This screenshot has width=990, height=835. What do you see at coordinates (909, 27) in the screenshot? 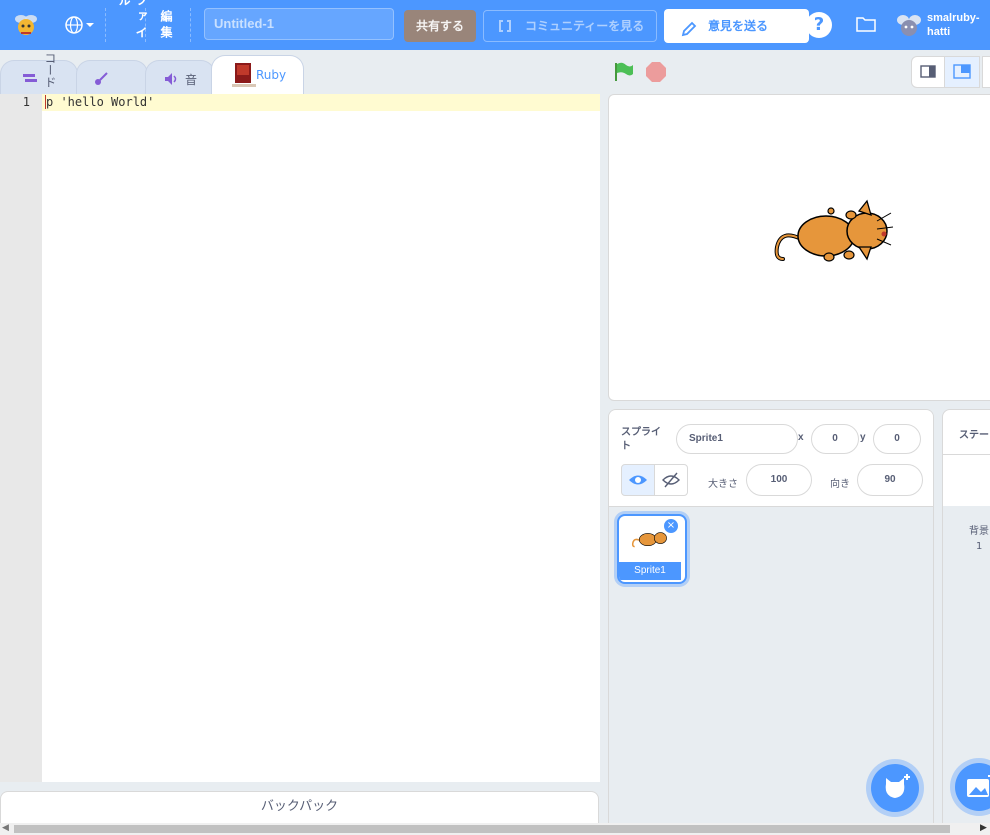
I see `avatar` at bounding box center [909, 27].